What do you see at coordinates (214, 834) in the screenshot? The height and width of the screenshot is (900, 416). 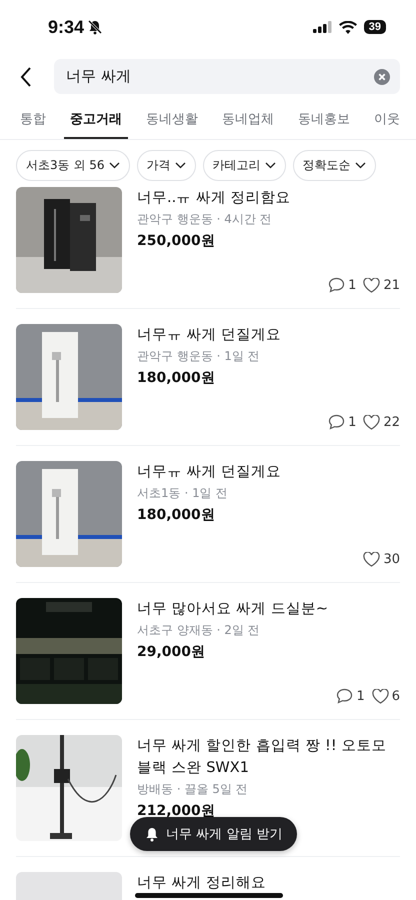 I see `alert-button: 너무 싸게 알림 받기` at bounding box center [214, 834].